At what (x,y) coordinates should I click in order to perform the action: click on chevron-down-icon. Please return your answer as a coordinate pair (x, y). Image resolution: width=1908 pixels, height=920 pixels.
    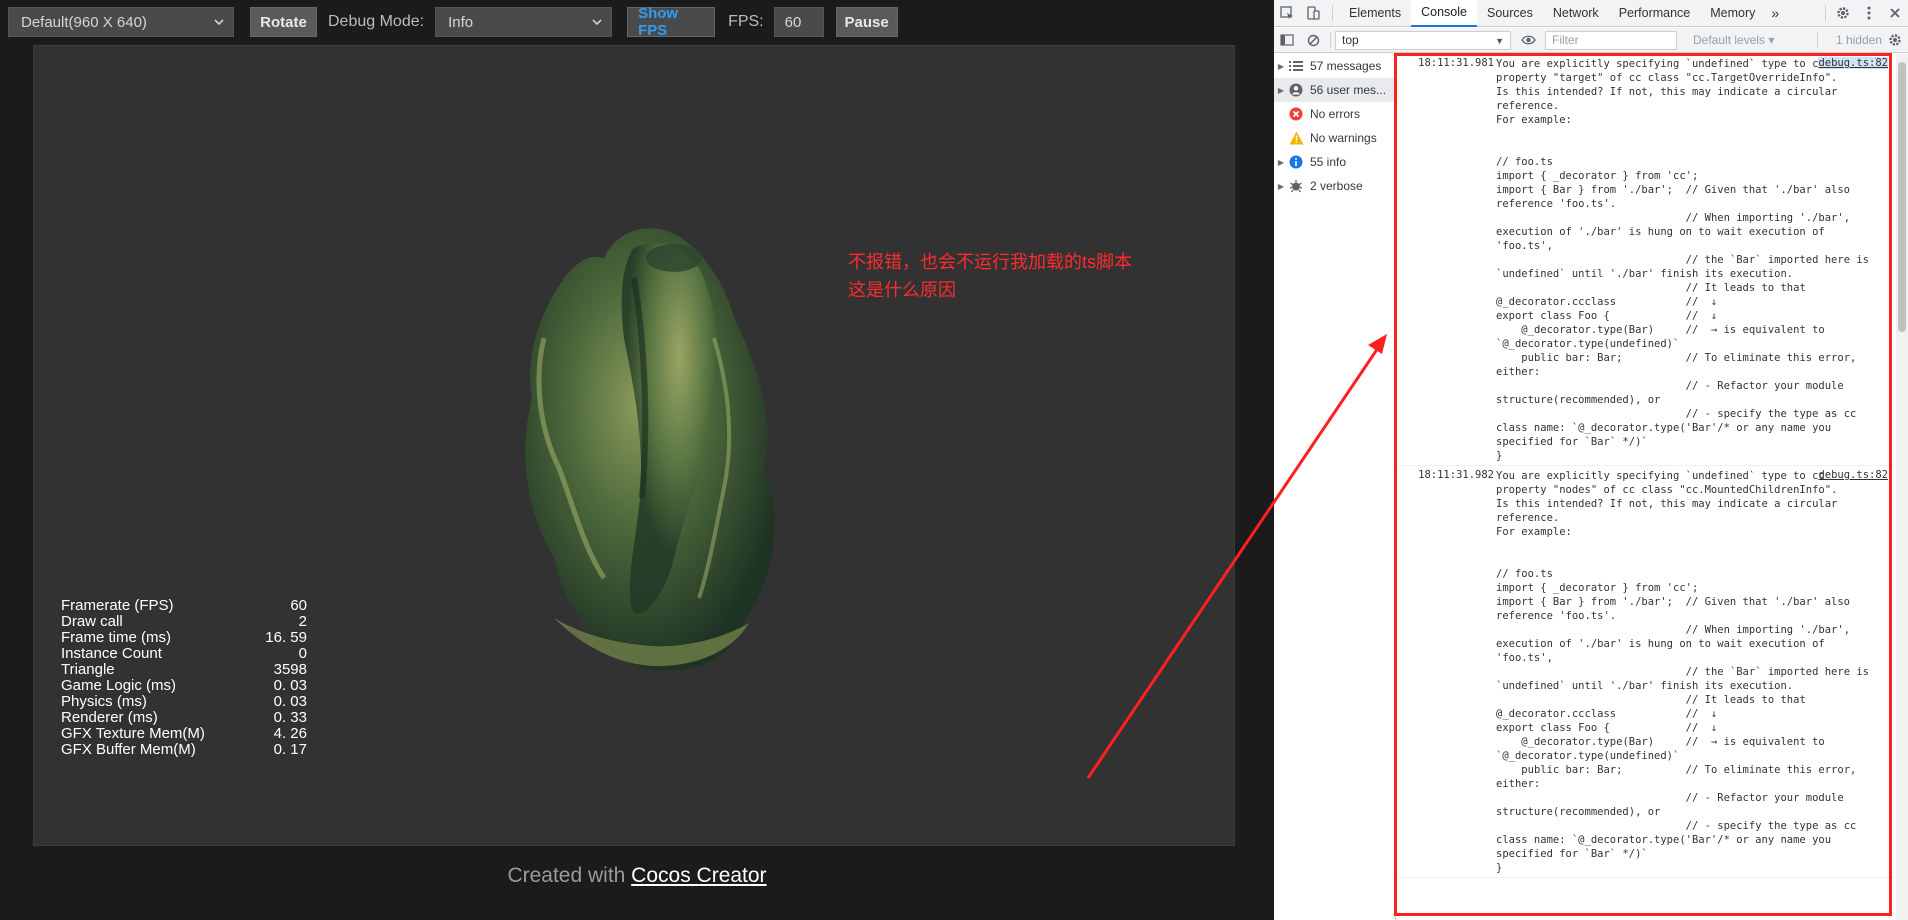
    Looking at the image, I should click on (597, 22).